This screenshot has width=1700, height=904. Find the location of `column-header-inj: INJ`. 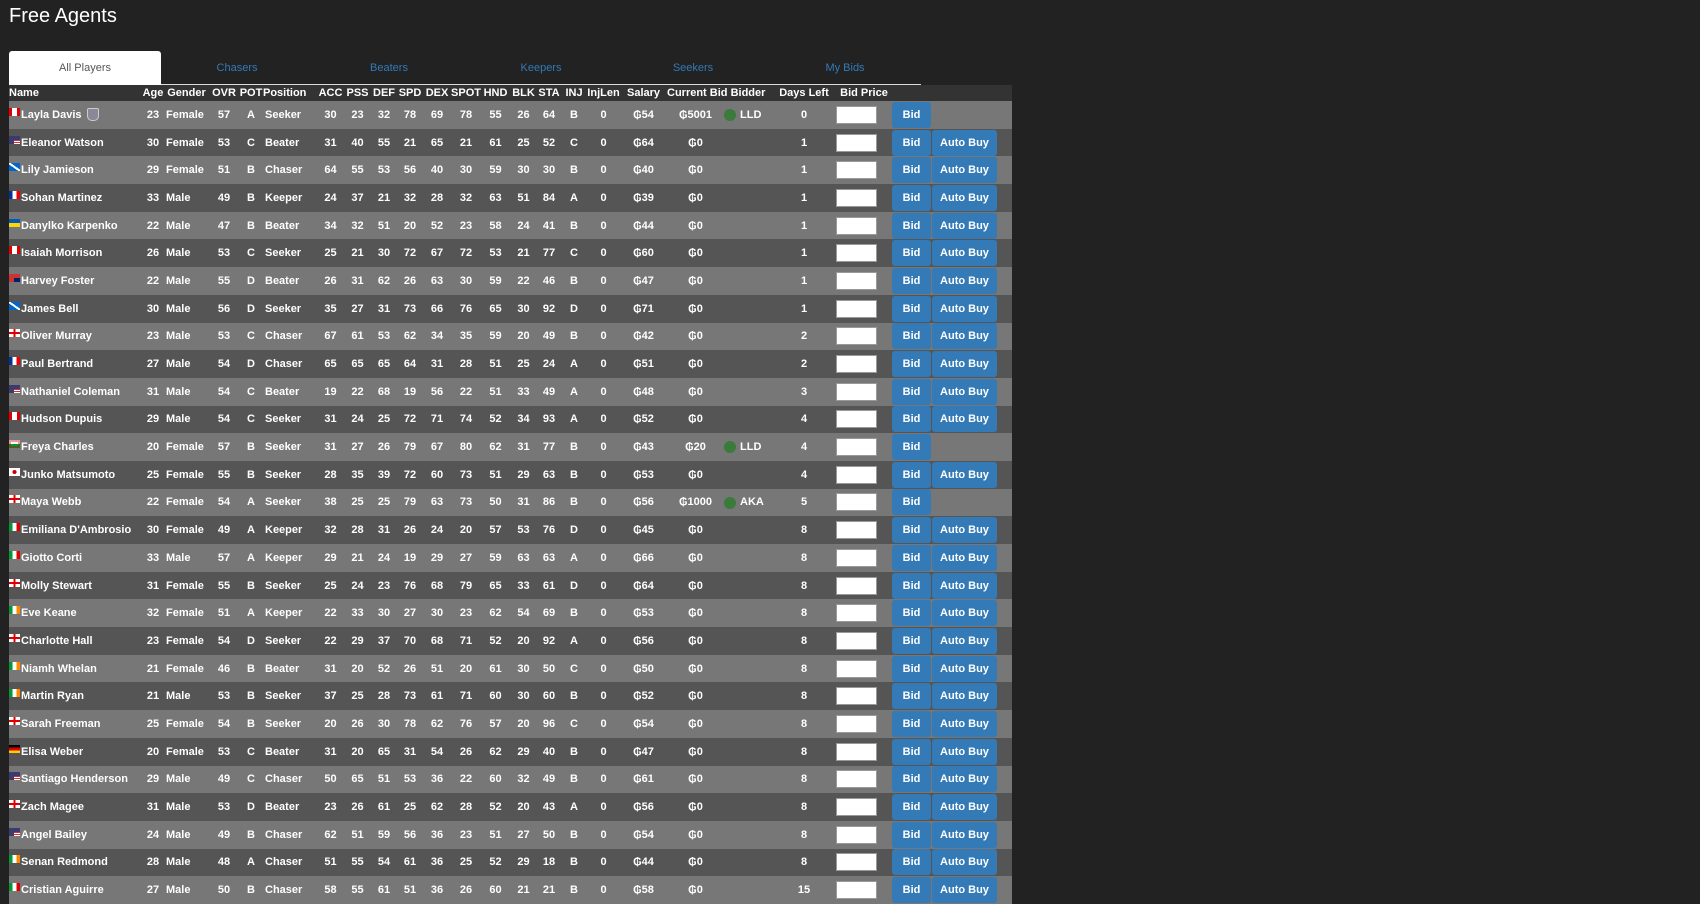

column-header-inj: INJ is located at coordinates (574, 93).